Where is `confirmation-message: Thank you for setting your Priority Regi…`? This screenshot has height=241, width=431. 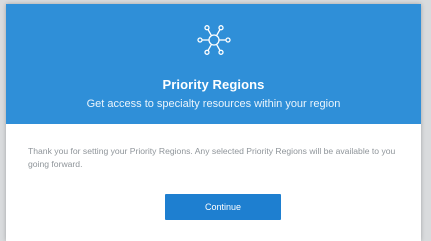
confirmation-message: Thank you for setting your Priority Regi… is located at coordinates (212, 157).